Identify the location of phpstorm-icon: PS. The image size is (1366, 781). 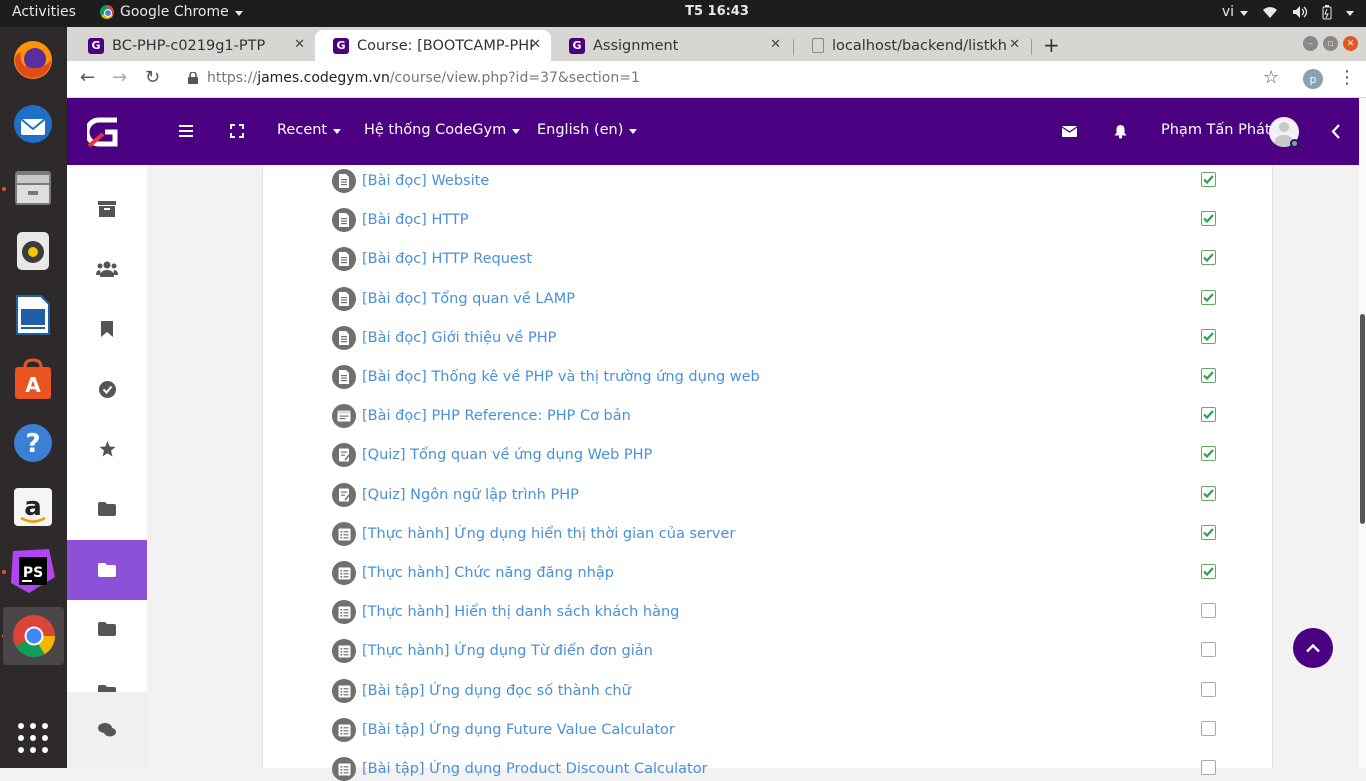
(33, 571).